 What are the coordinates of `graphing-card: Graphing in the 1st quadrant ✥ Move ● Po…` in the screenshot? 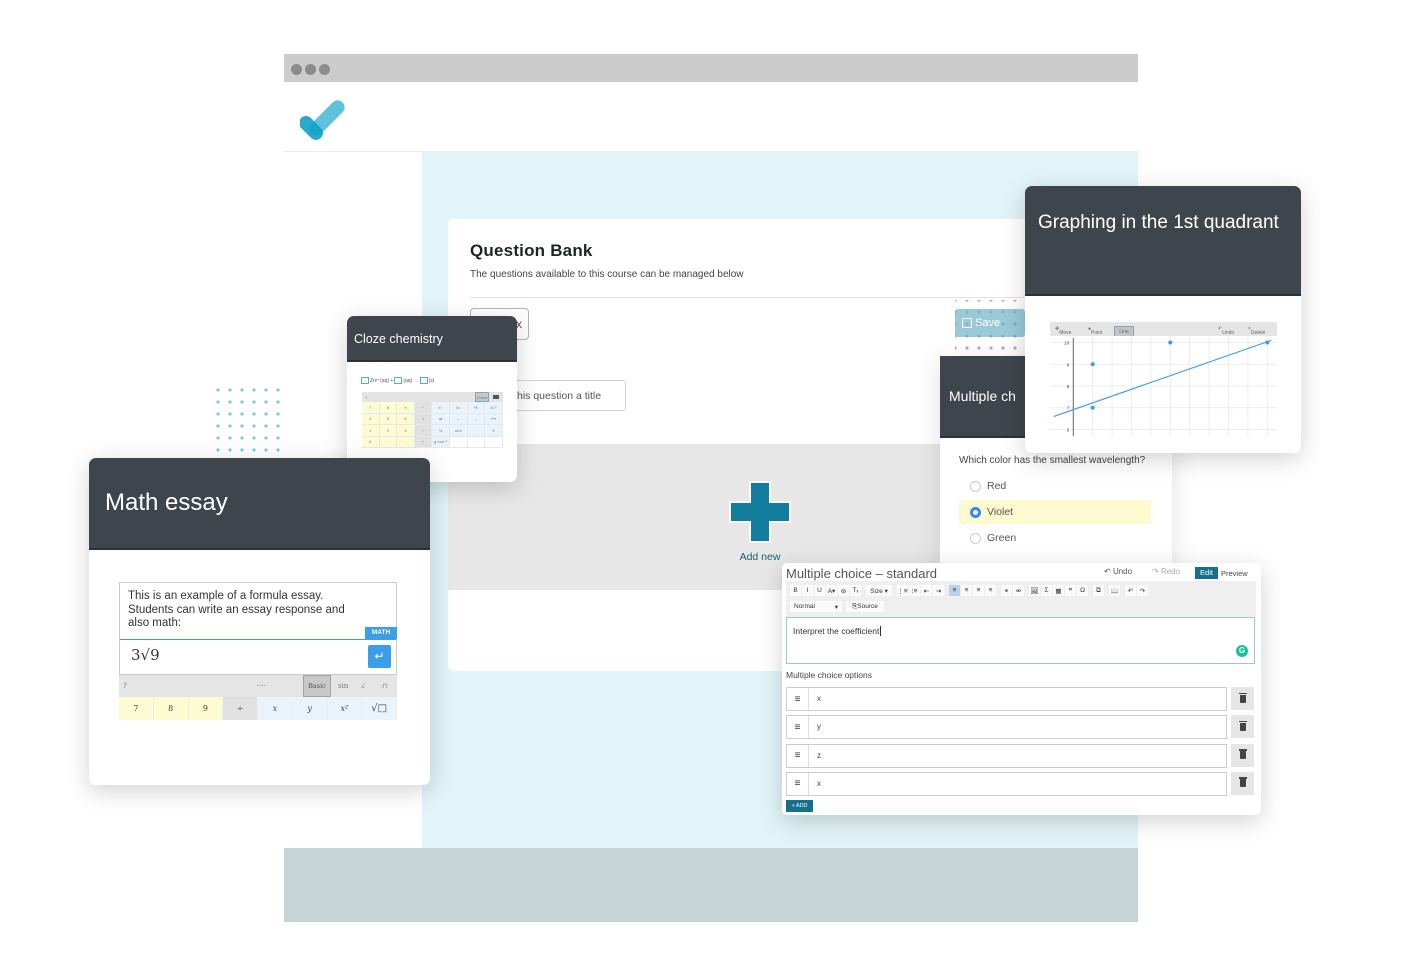 It's located at (1163, 319).